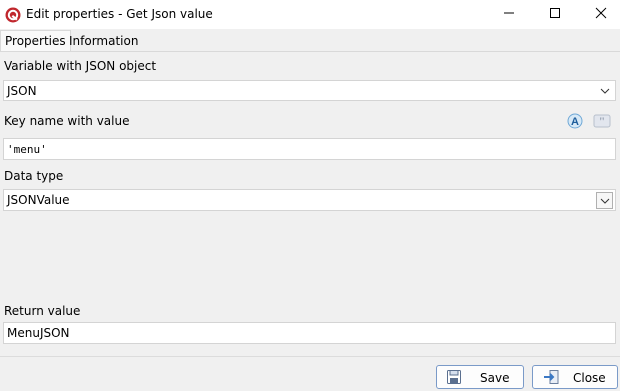  Describe the element at coordinates (22, 90) in the screenshot. I see `variable-value: JSON` at that location.